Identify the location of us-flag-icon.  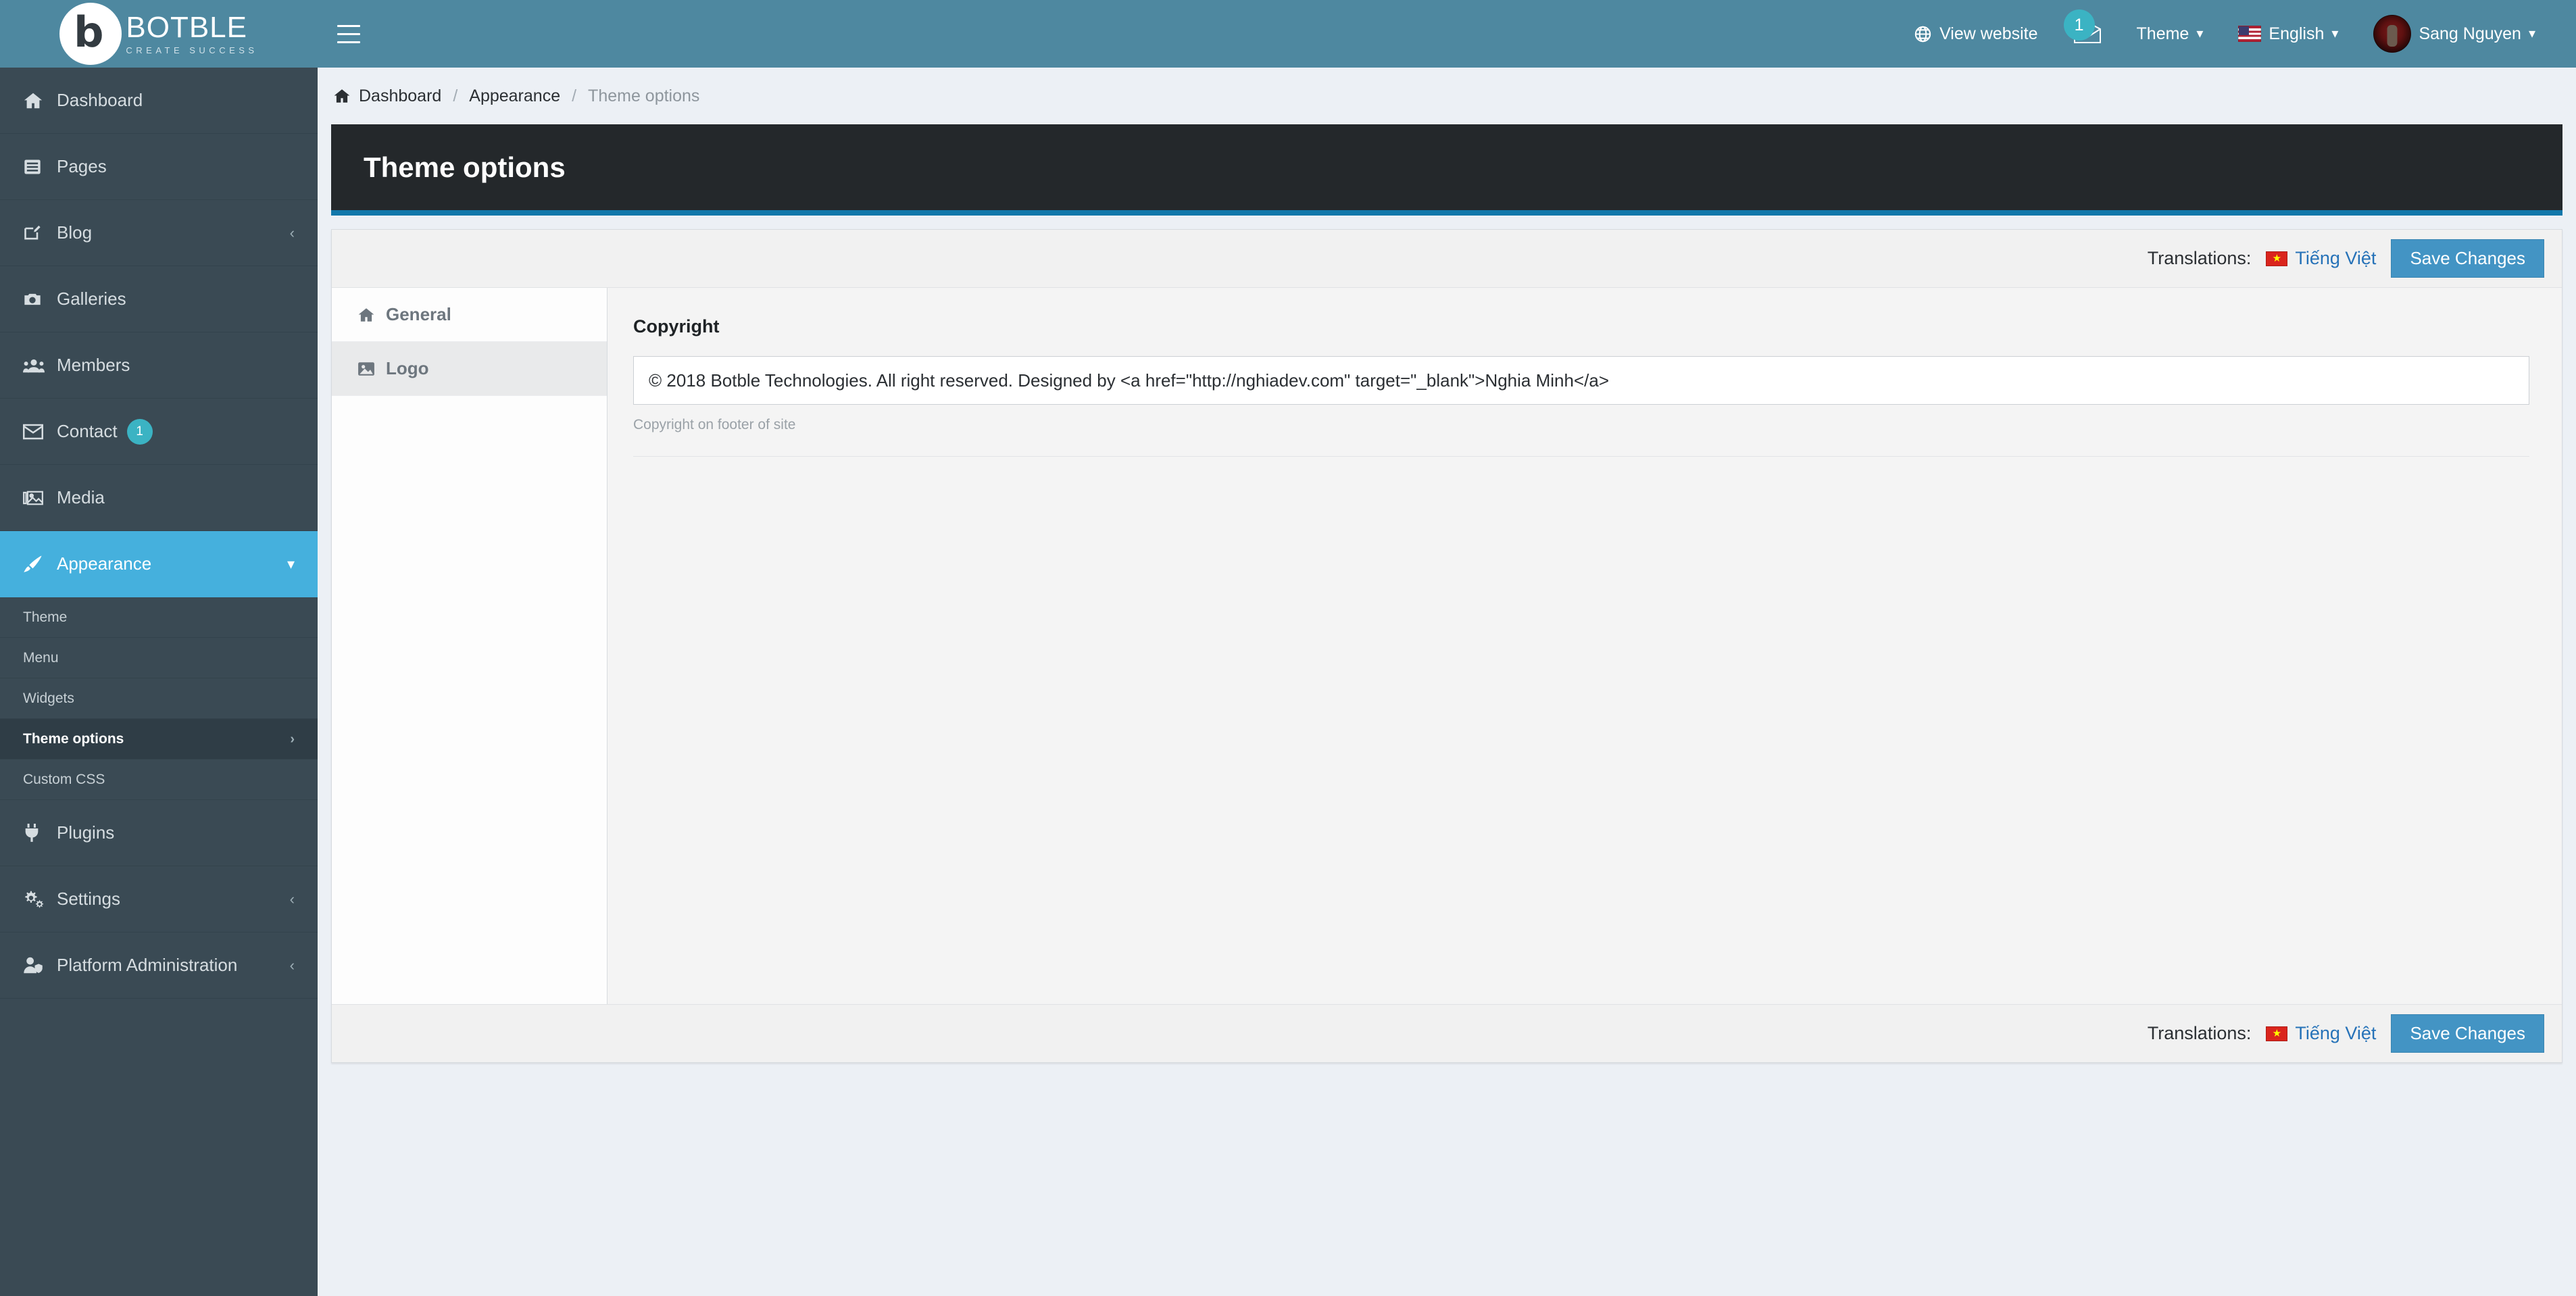
(2250, 34).